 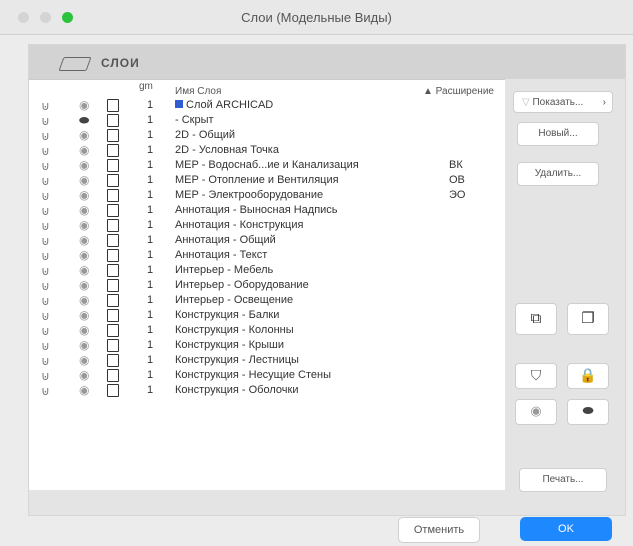 I want to click on column-header-gm: gm, so click(x=146, y=86).